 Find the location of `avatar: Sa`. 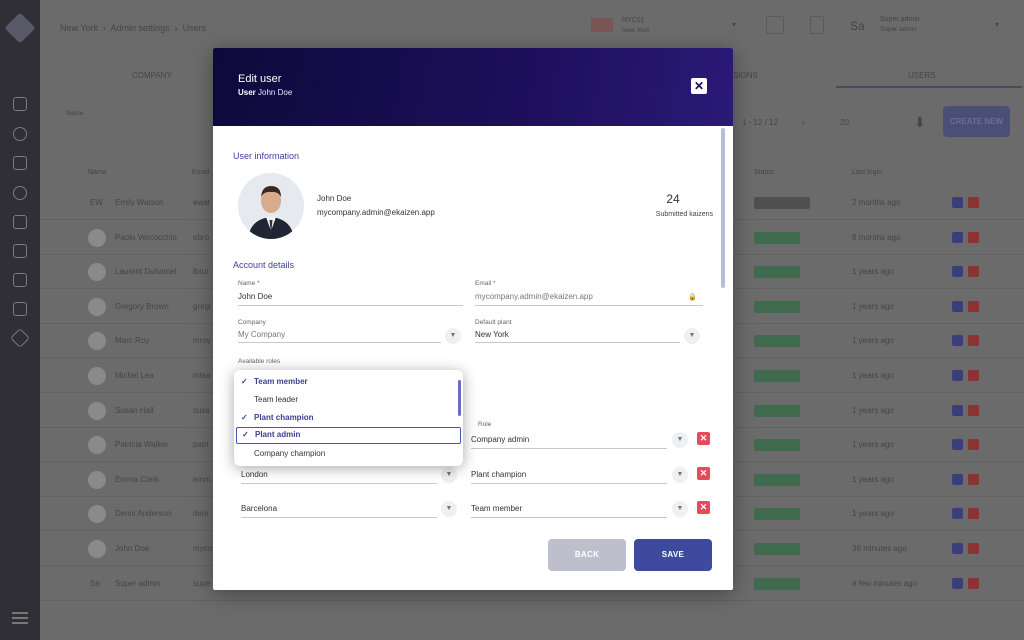

avatar: Sa is located at coordinates (857, 26).